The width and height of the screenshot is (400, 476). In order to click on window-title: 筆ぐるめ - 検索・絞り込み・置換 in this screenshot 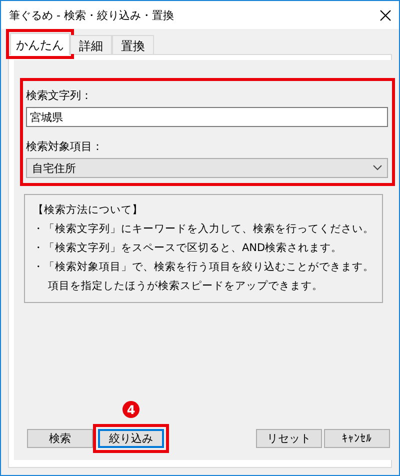, I will do `click(91, 15)`.